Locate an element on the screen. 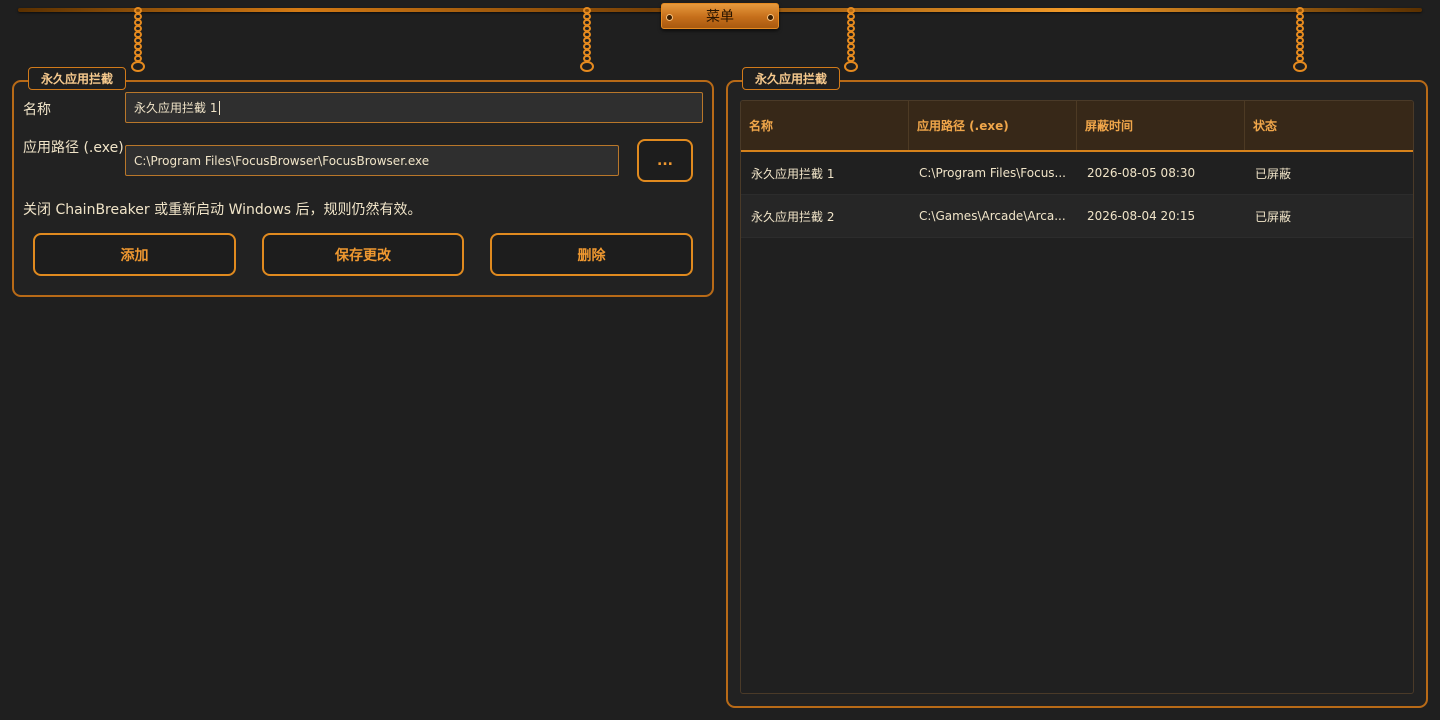 The height and width of the screenshot is (720, 1440). column-header-blocked-time: 屏蔽时间 is located at coordinates (1161, 125).